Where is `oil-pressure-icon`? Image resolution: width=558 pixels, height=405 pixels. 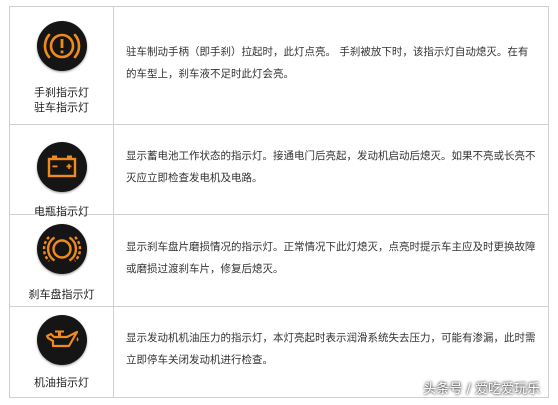
oil-pressure-icon is located at coordinates (61, 340).